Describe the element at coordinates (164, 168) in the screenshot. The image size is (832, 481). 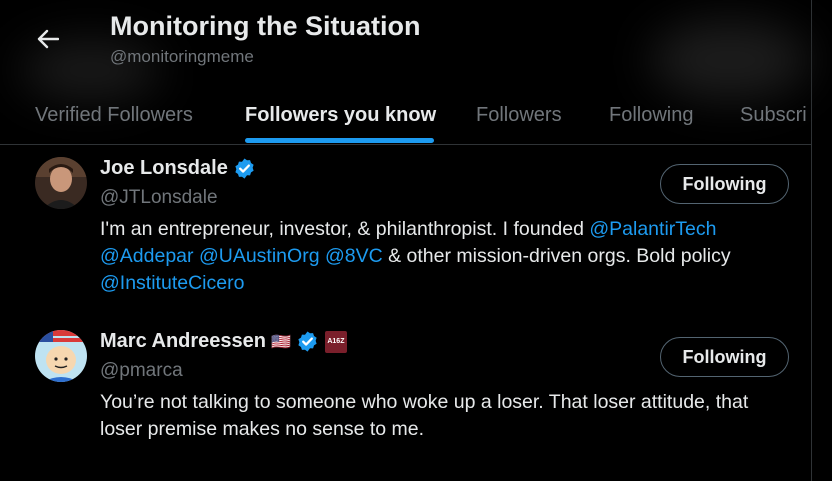
I see `user-name: Joe Lonsdale` at that location.